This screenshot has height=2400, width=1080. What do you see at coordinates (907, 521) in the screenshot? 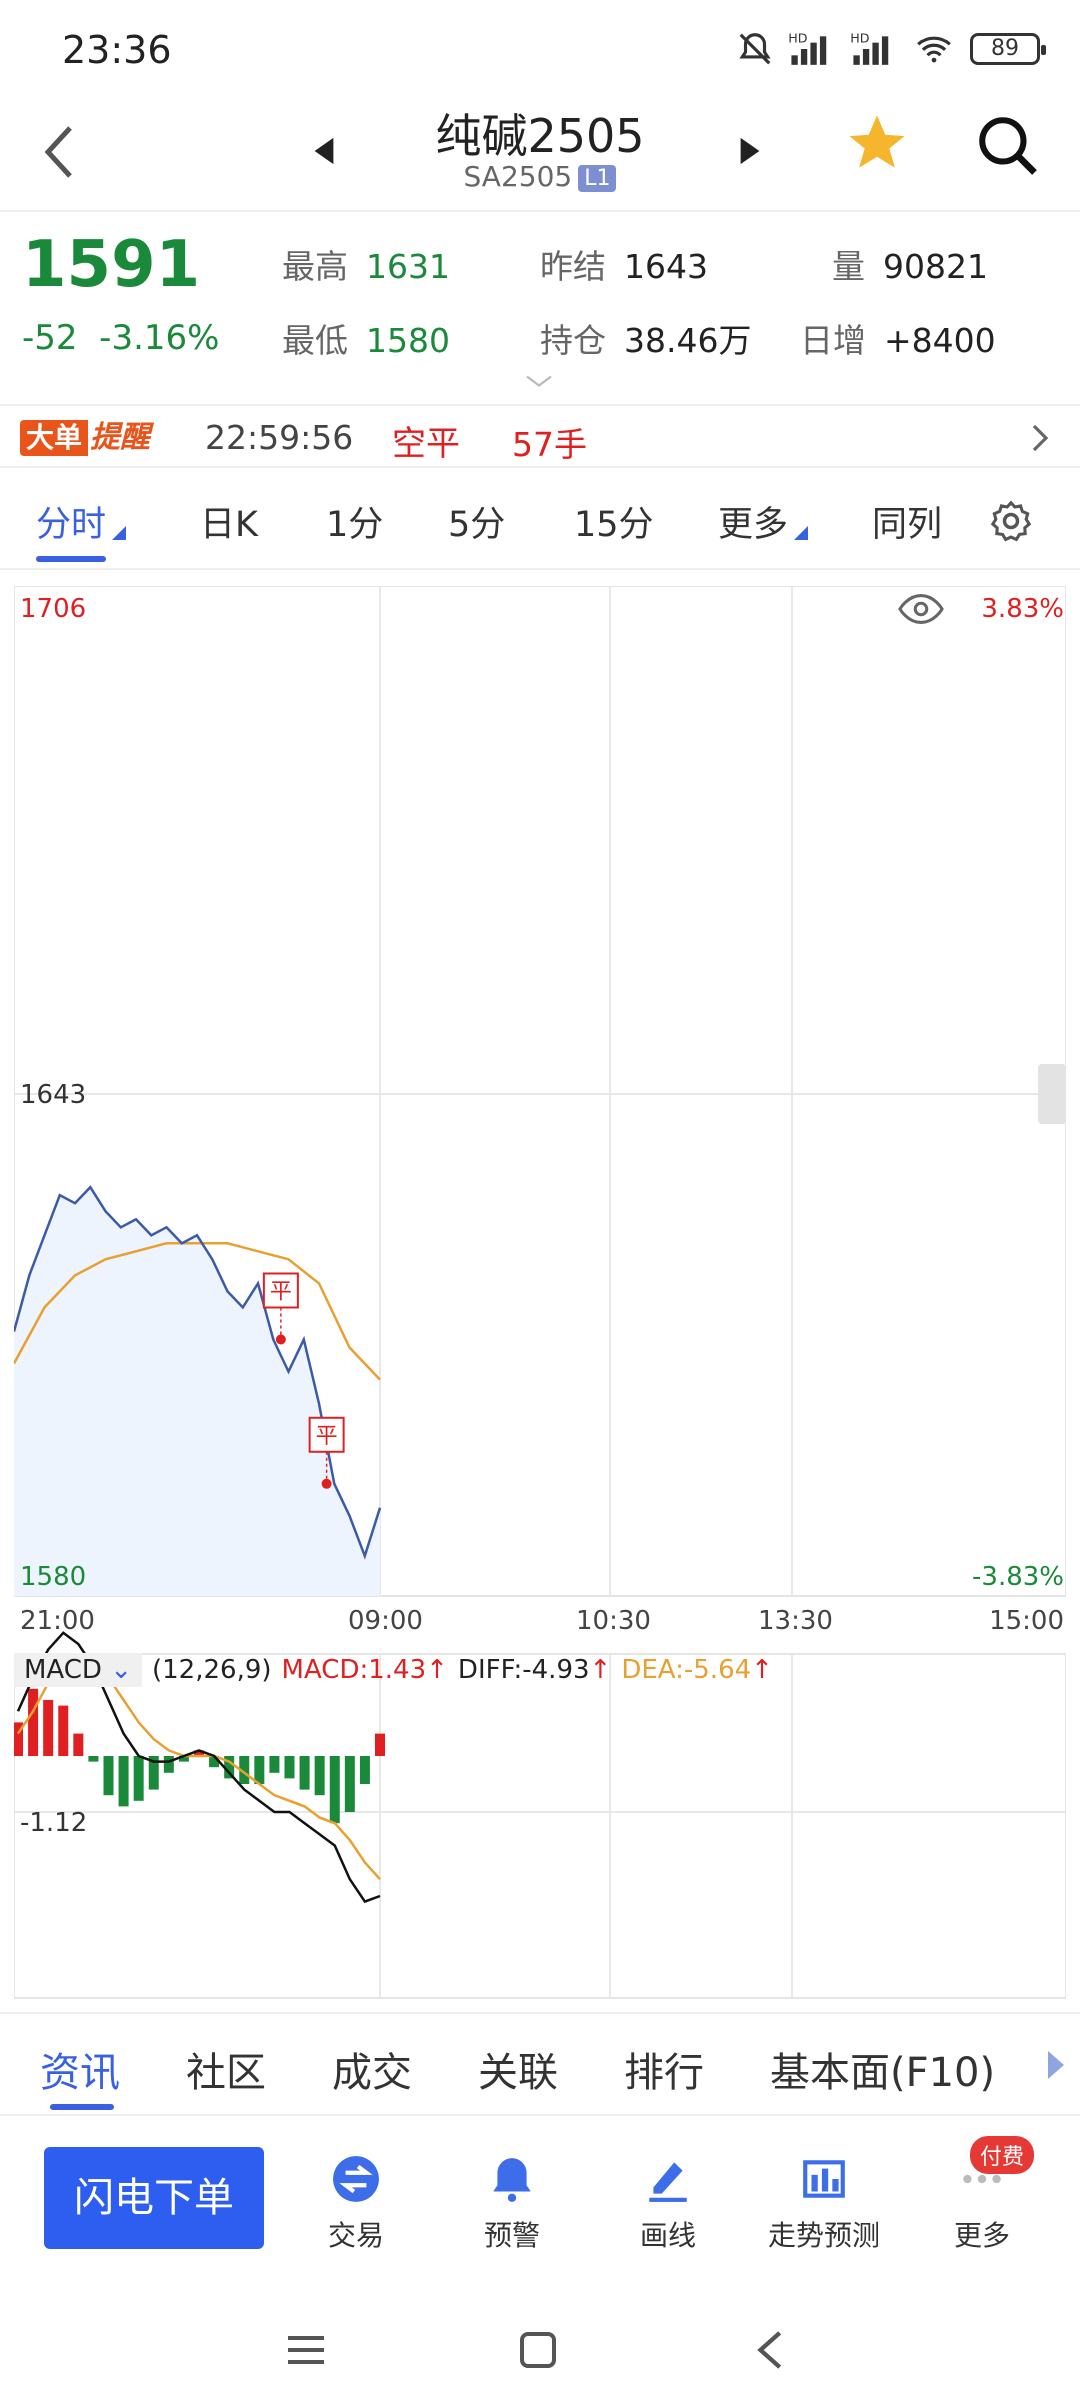
I see `tab-same-column: 同列` at bounding box center [907, 521].